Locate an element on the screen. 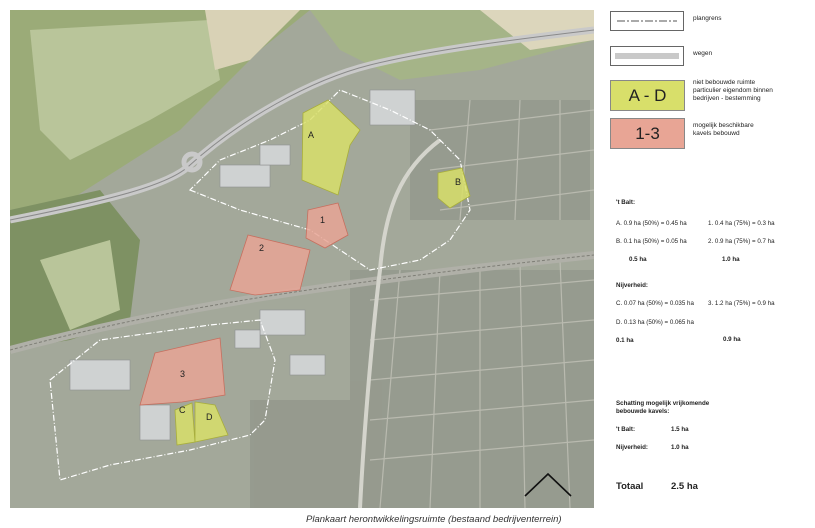  legend-ad-line-2: particulier eigendom binnen is located at coordinates (733, 91).